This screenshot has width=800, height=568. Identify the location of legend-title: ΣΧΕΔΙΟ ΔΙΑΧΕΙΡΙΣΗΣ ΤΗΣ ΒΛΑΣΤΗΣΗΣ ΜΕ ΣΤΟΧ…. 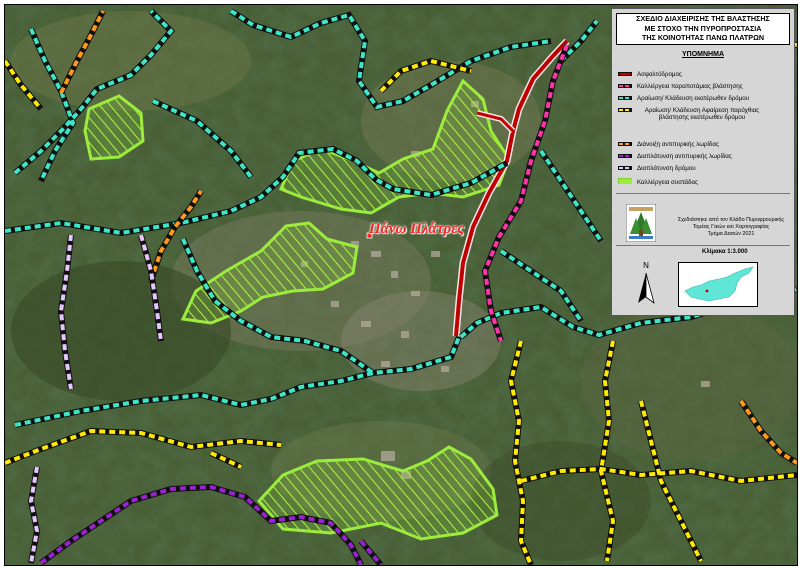
(703, 29).